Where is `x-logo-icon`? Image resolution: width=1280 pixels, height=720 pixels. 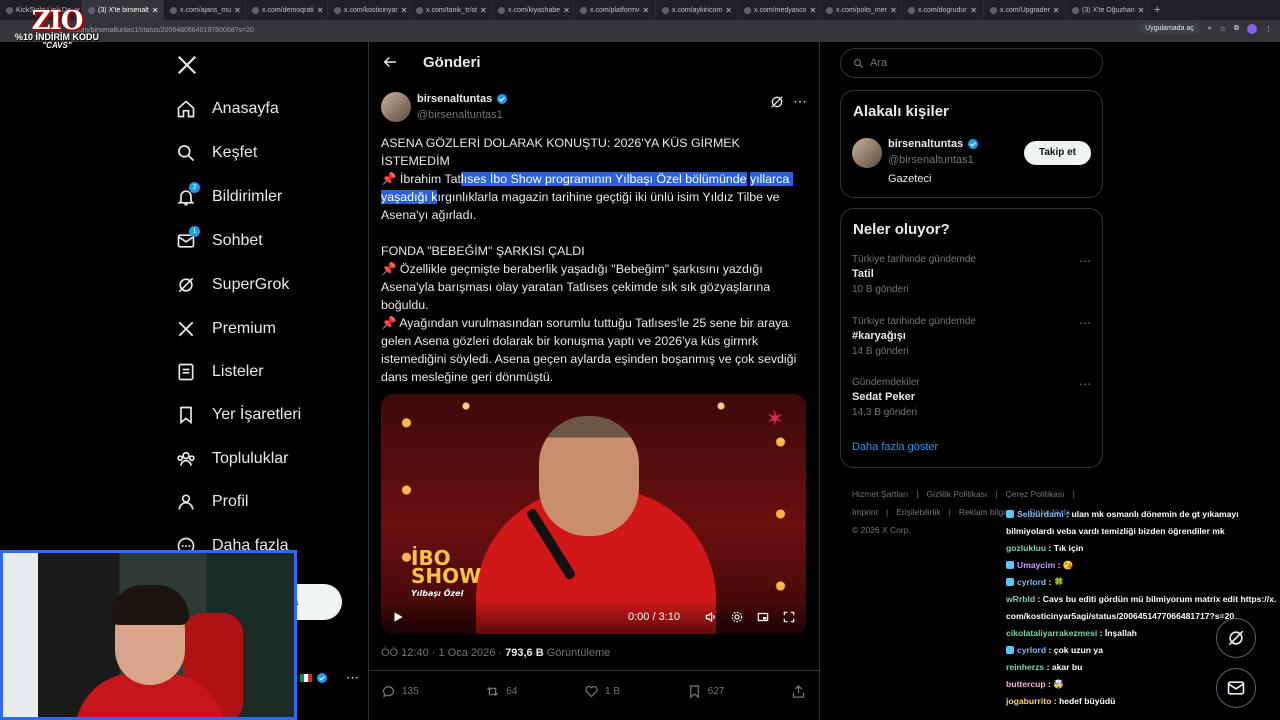 x-logo-icon is located at coordinates (187, 65).